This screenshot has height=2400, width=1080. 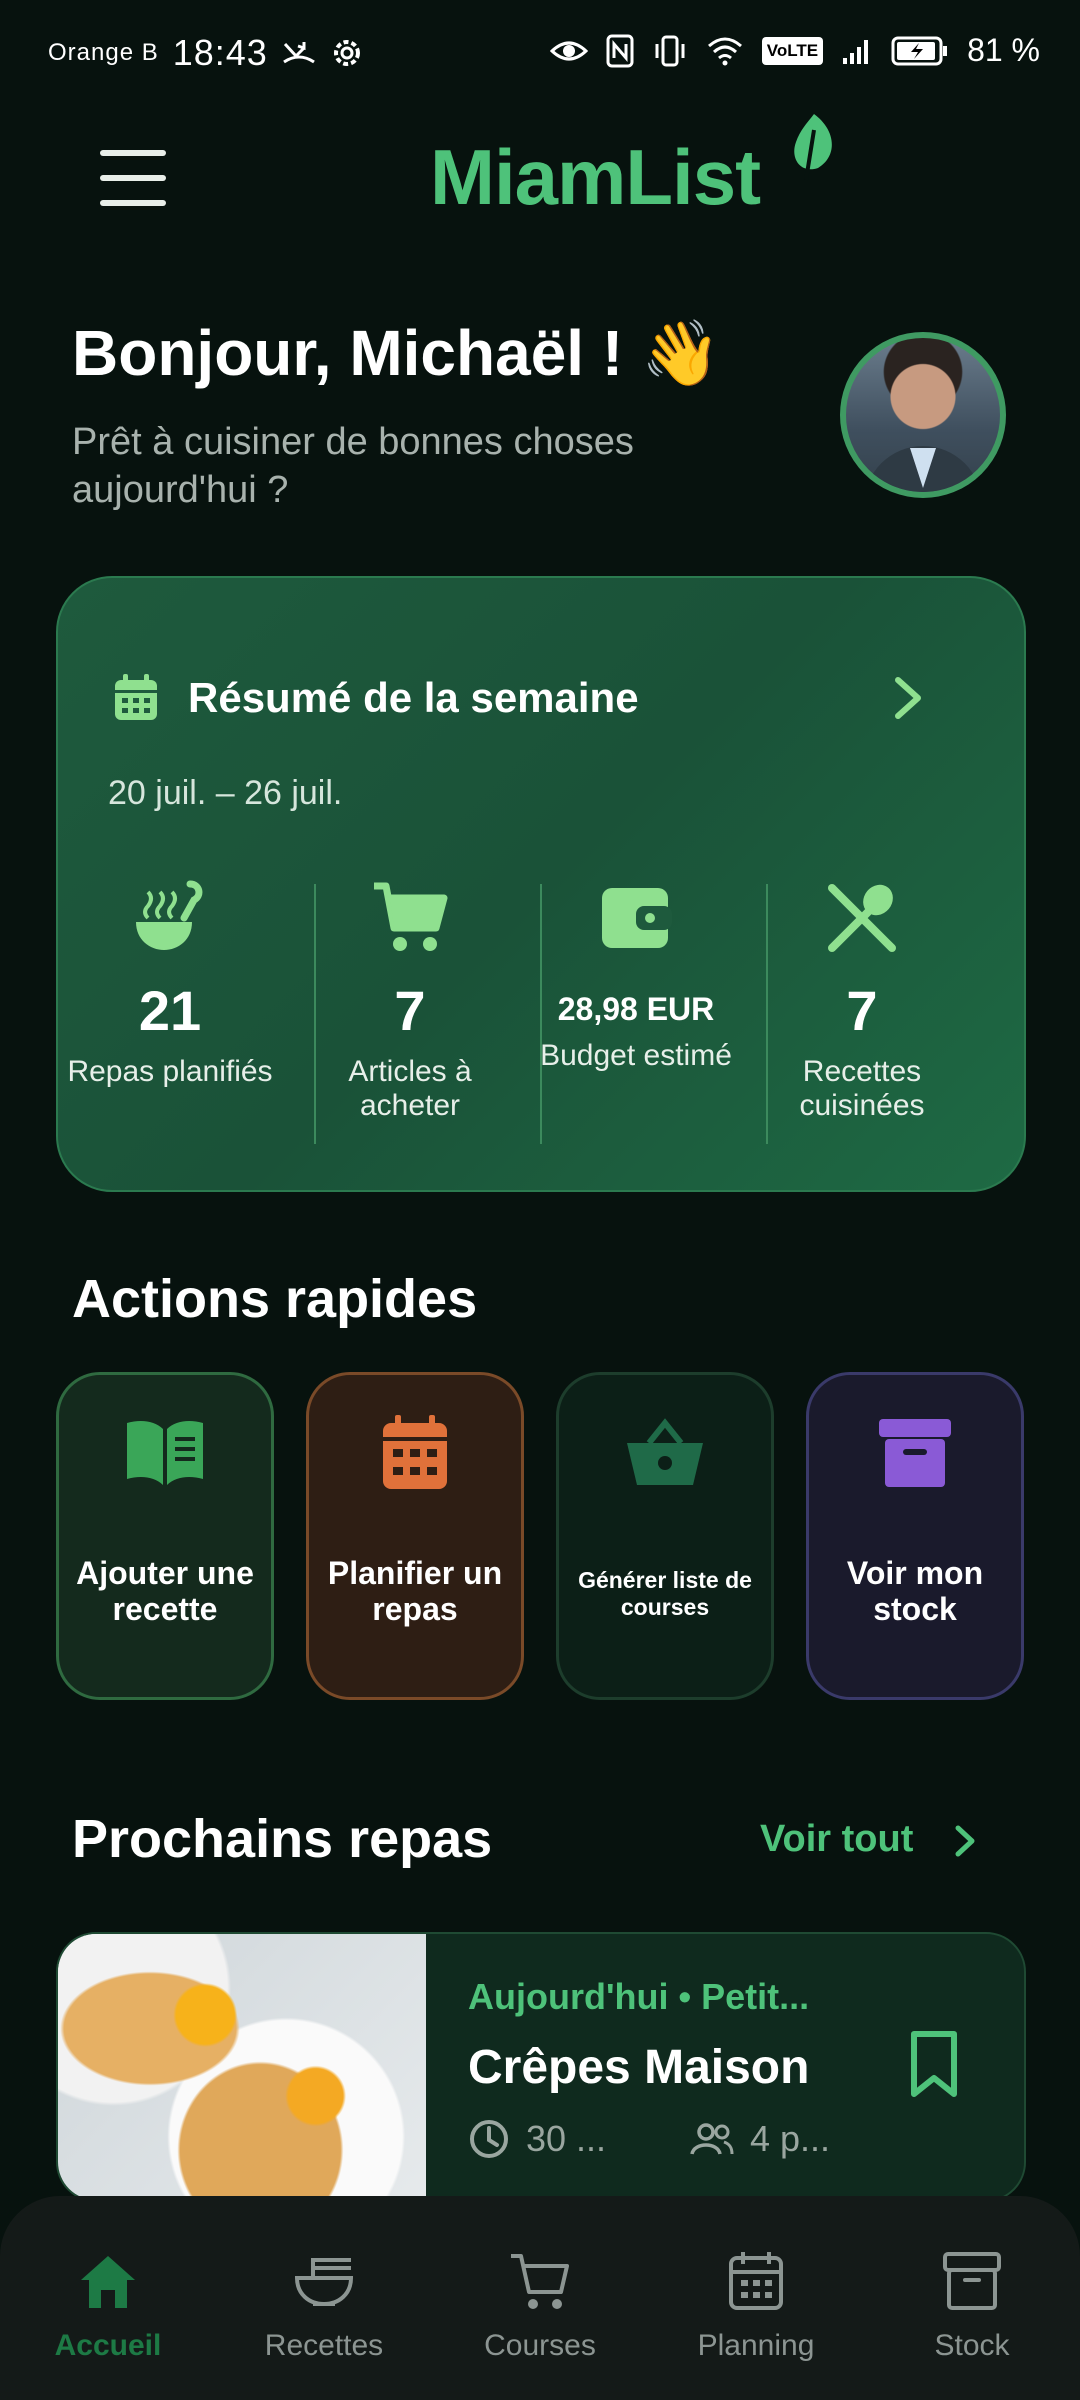 What do you see at coordinates (324, 2282) in the screenshot?
I see `bowl-icon` at bounding box center [324, 2282].